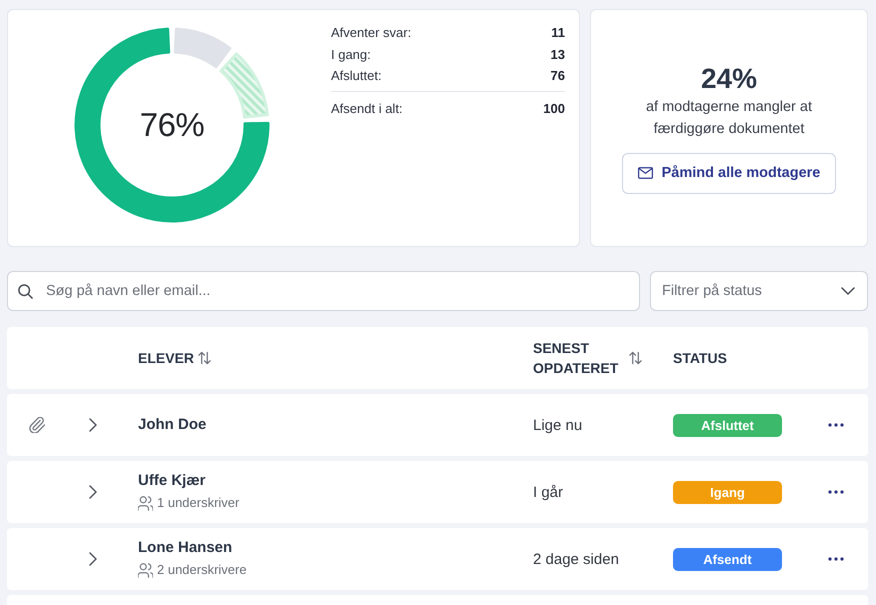 This screenshot has height=605, width=876. What do you see at coordinates (437, 559) in the screenshot?
I see `table-row: Lone Hansen 2 underskrivere 2 dage siden Afsendt` at bounding box center [437, 559].